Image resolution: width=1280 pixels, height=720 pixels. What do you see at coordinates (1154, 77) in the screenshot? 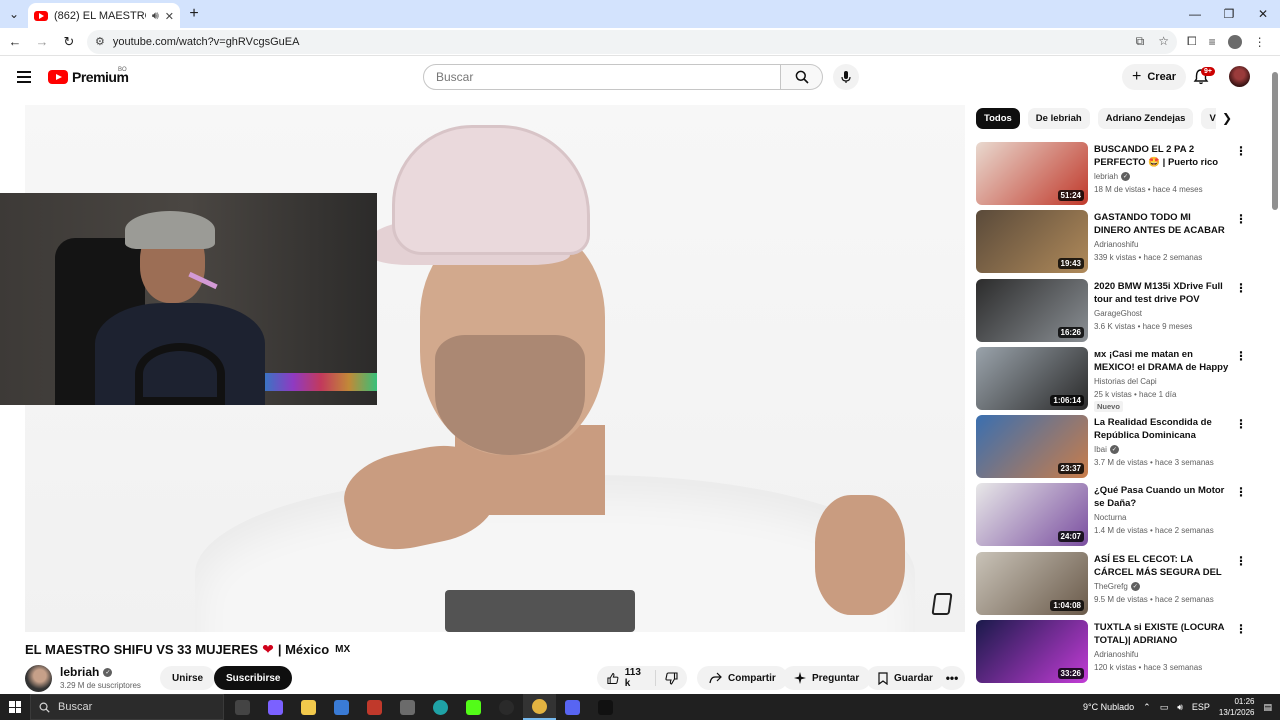
I see `create-button: + Crear` at bounding box center [1154, 77].